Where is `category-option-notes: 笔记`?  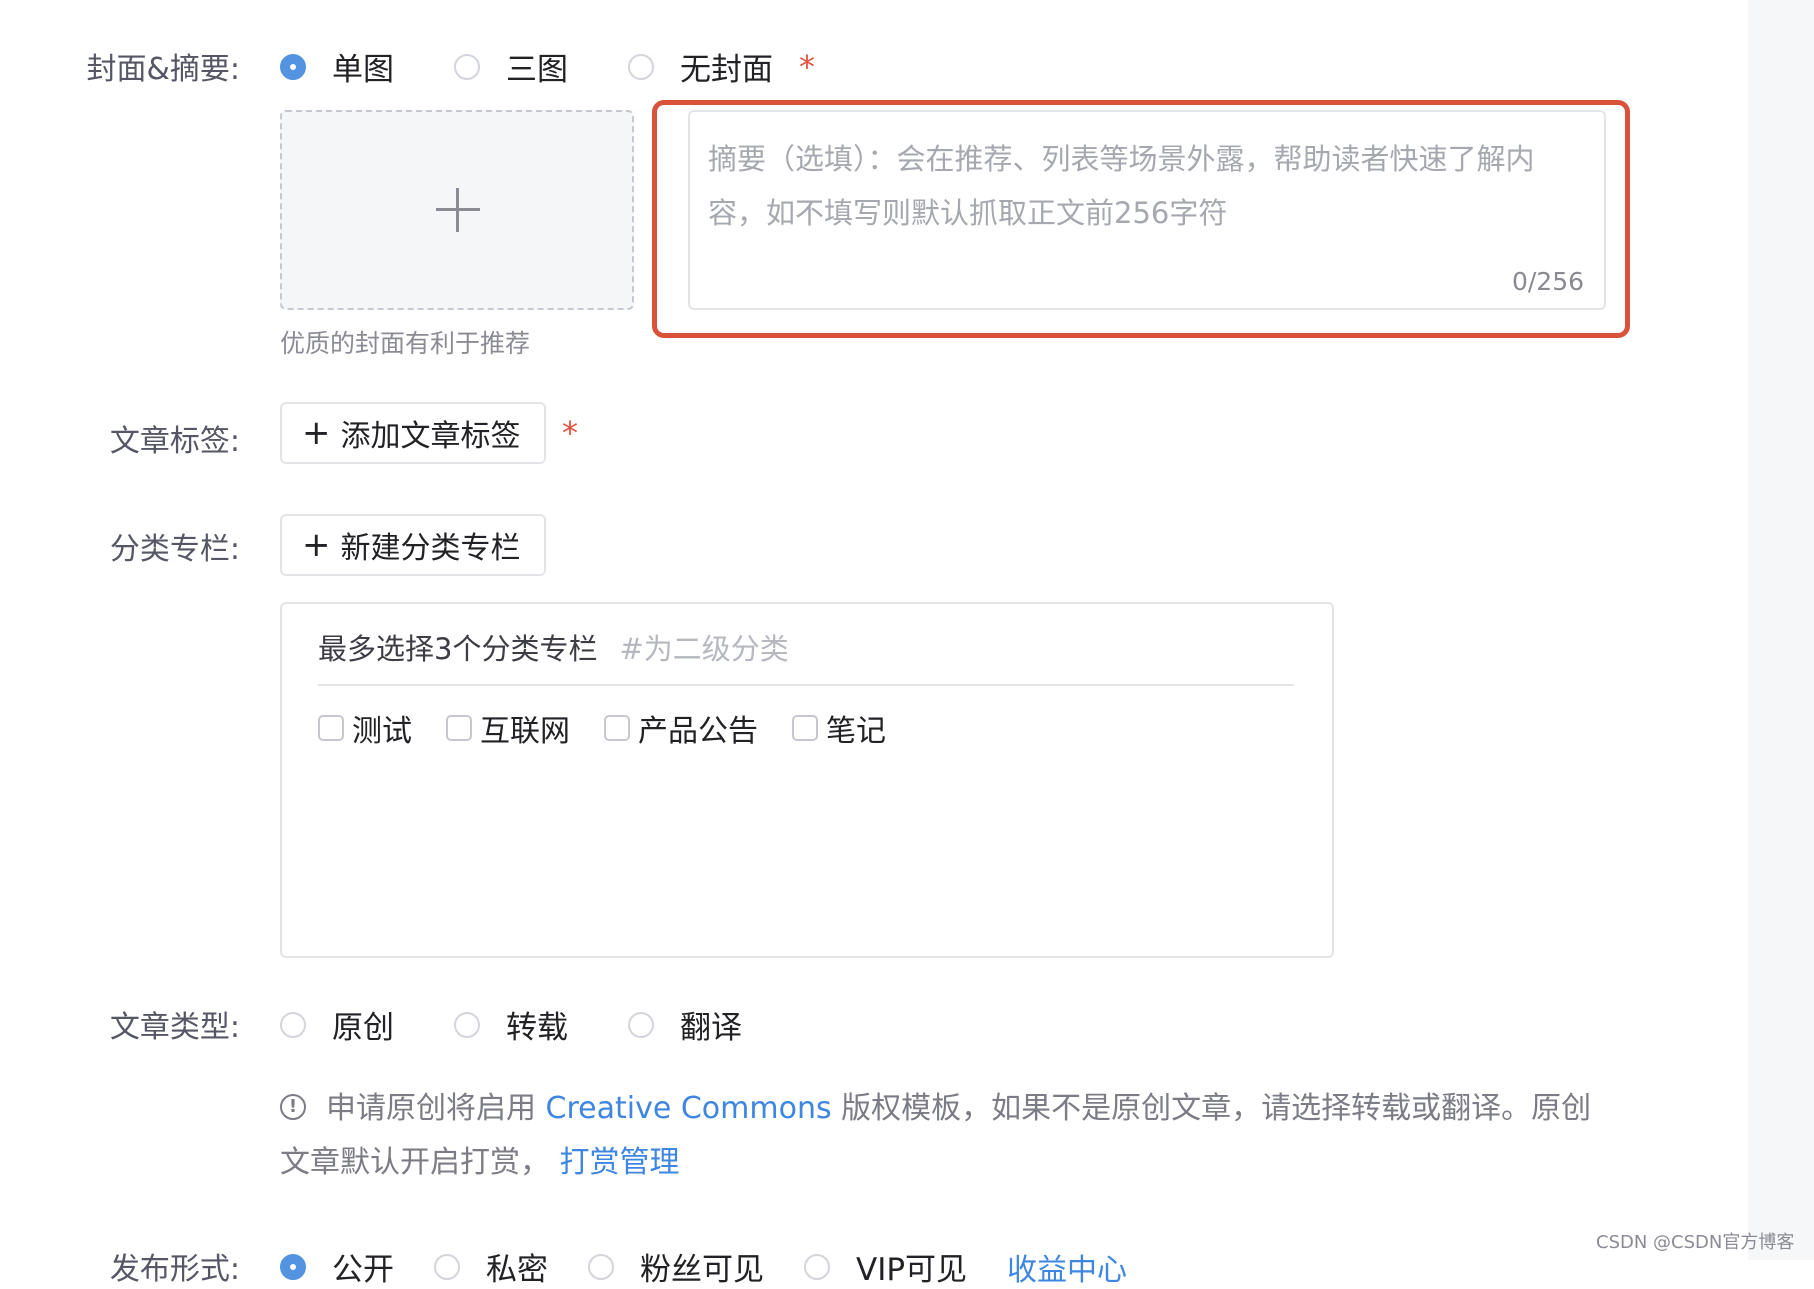
category-option-notes: 笔记 is located at coordinates (839, 728).